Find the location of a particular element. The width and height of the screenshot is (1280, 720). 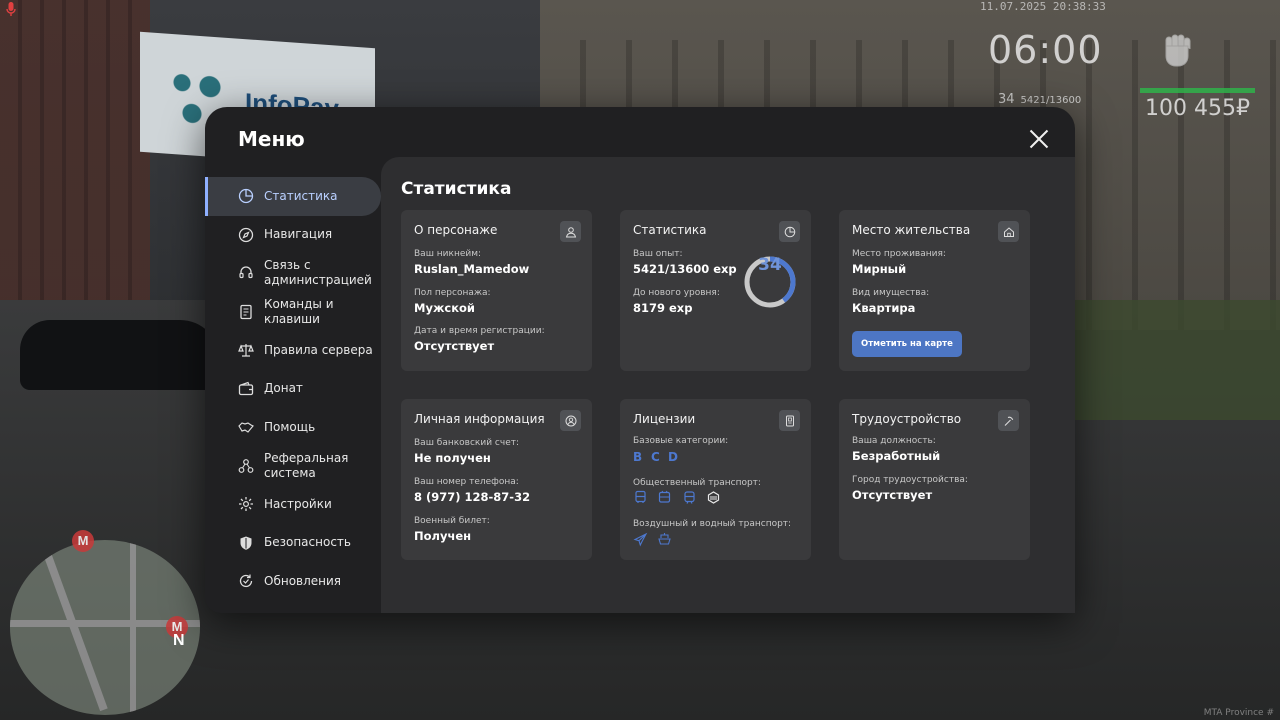

position-value: Безработный is located at coordinates (896, 456).